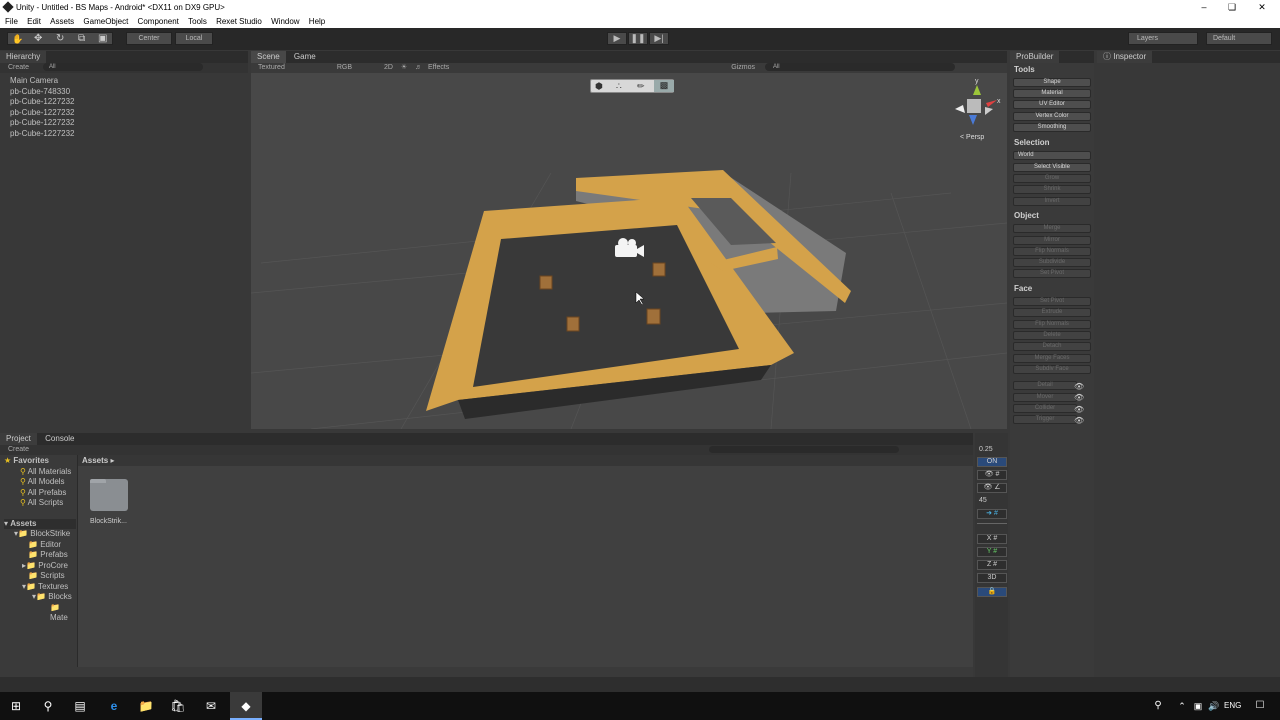 The width and height of the screenshot is (1280, 720). What do you see at coordinates (992, 475) in the screenshot?
I see `show-grid-toggle: 👁 #` at bounding box center [992, 475].